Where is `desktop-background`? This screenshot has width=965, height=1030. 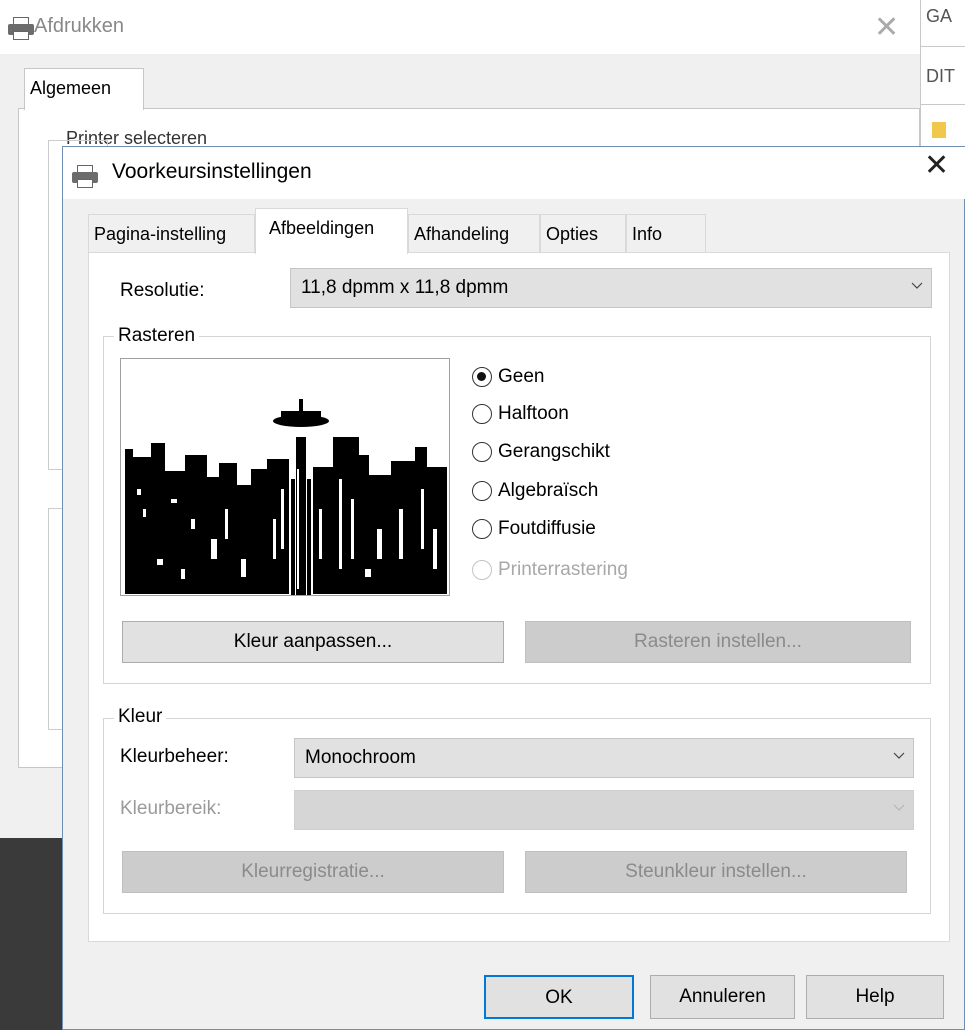 desktop-background is located at coordinates (35, 934).